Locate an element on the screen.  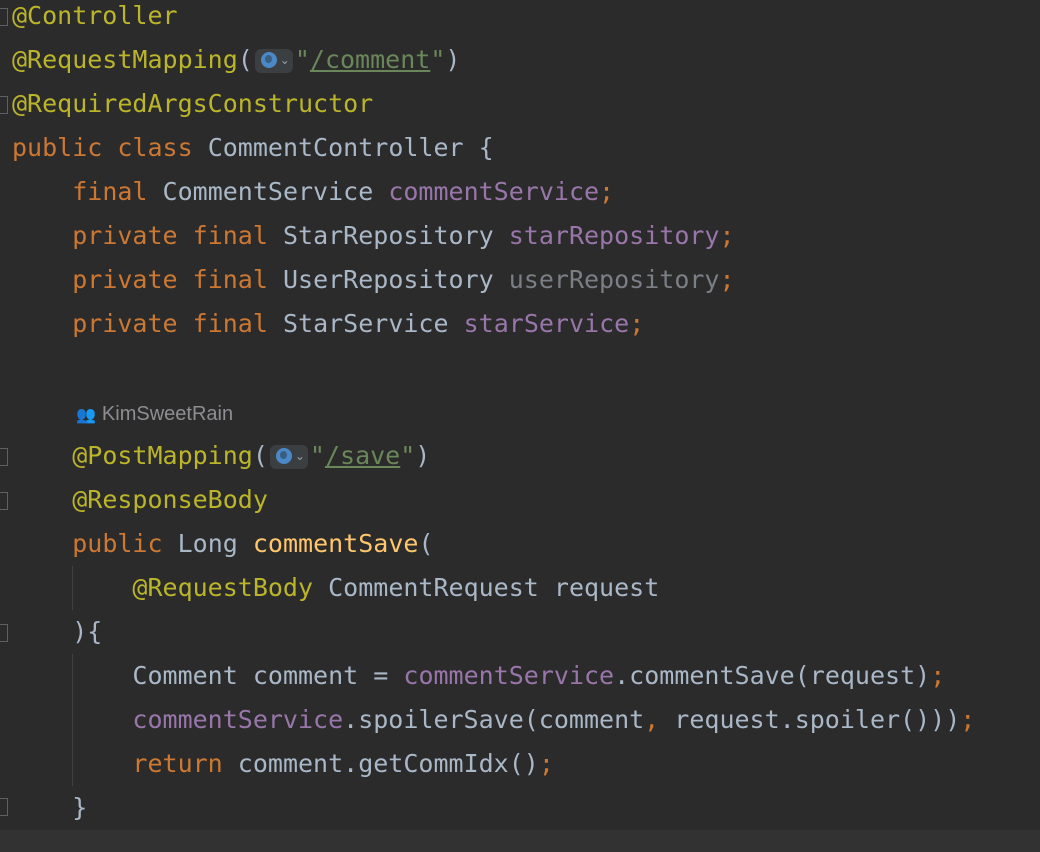
closing-brace: } is located at coordinates (80, 807).